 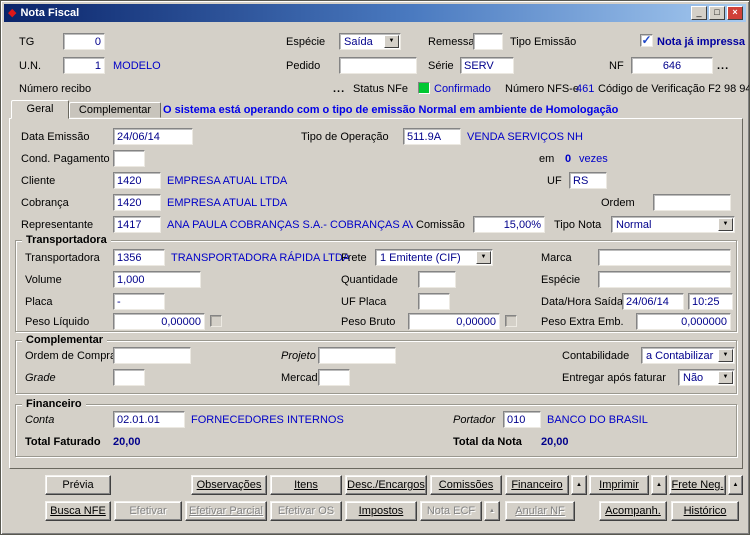 What do you see at coordinates (735, 485) in the screenshot?
I see `frete-neg-expand-button: ▲` at bounding box center [735, 485].